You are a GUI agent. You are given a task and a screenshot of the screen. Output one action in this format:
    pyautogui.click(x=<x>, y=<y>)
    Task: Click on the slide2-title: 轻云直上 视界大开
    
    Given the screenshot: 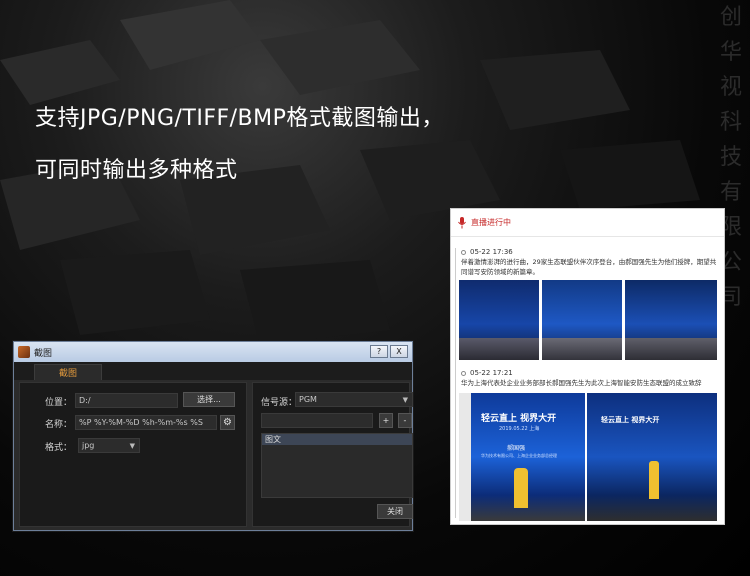 What is the action you would take?
    pyautogui.click(x=630, y=420)
    